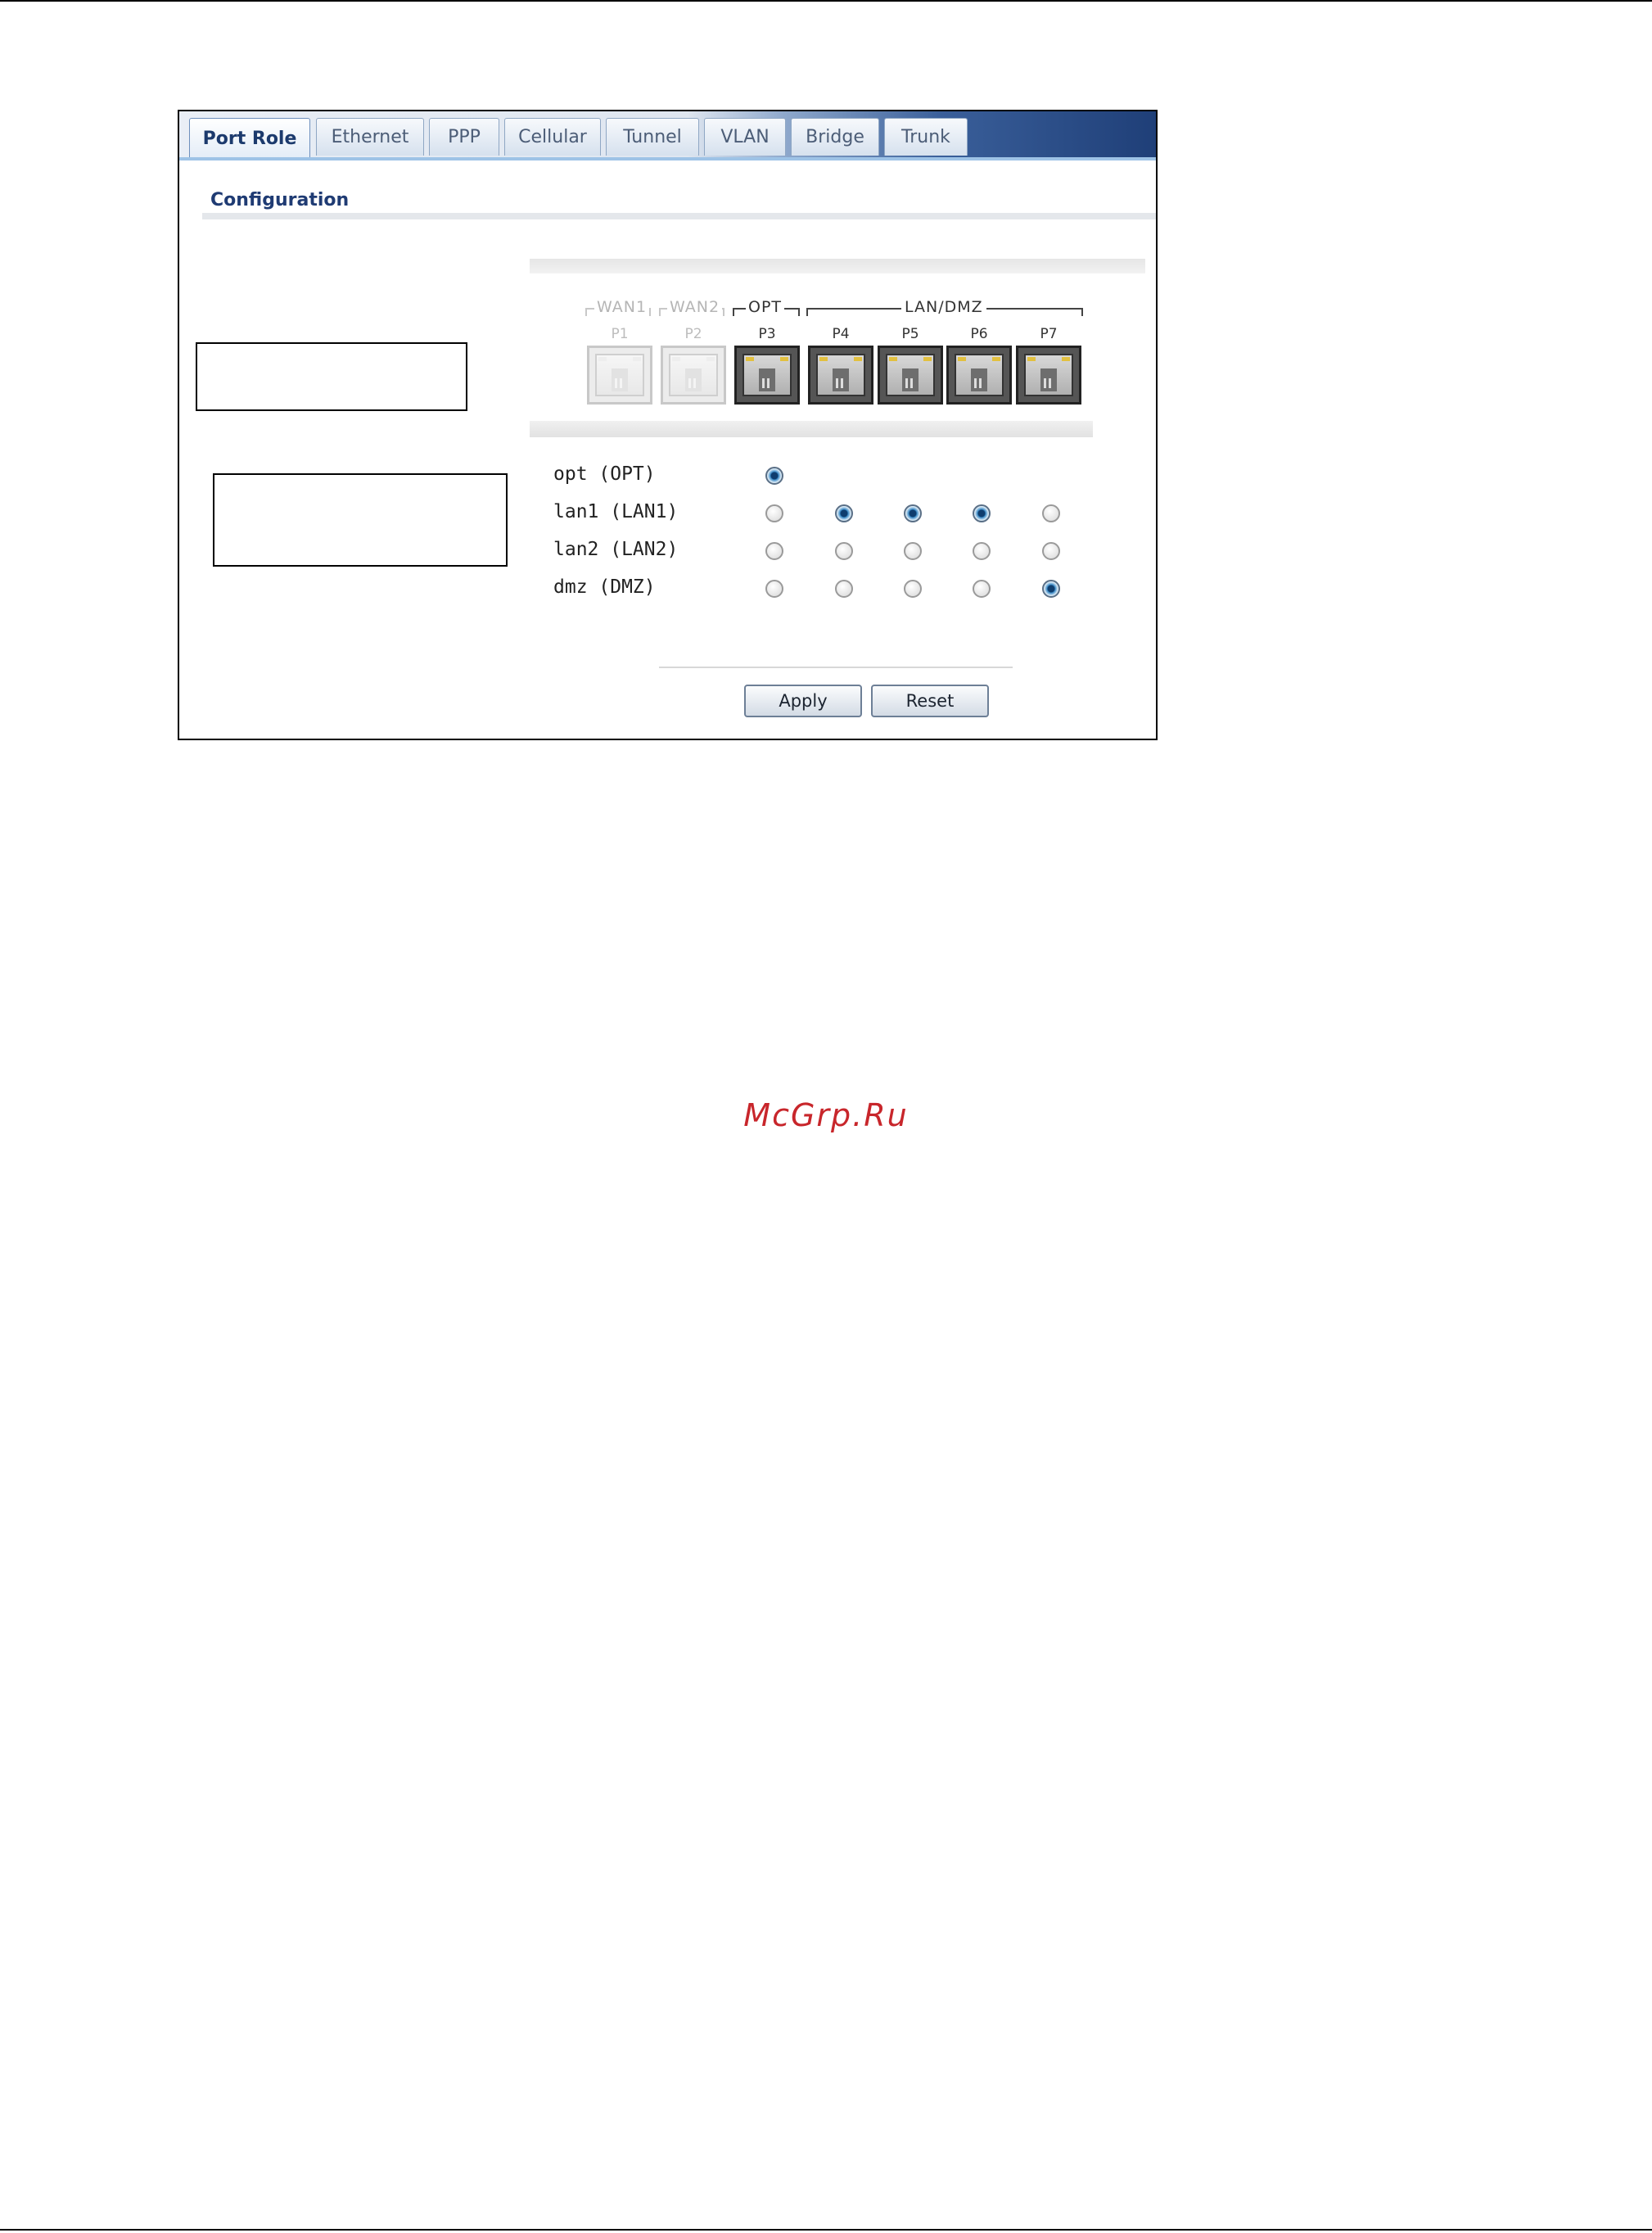 The image size is (1652, 2233). Describe the element at coordinates (774, 476) in the screenshot. I see `radio-opt-p3` at that location.